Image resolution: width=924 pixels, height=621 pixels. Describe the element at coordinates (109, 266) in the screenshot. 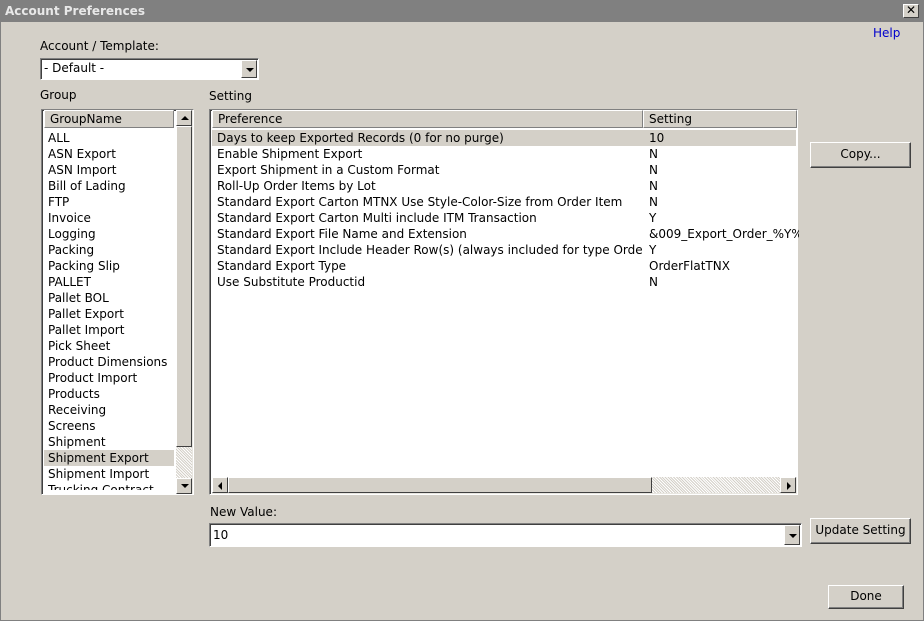

I see `group-item: Packing Slip` at that location.